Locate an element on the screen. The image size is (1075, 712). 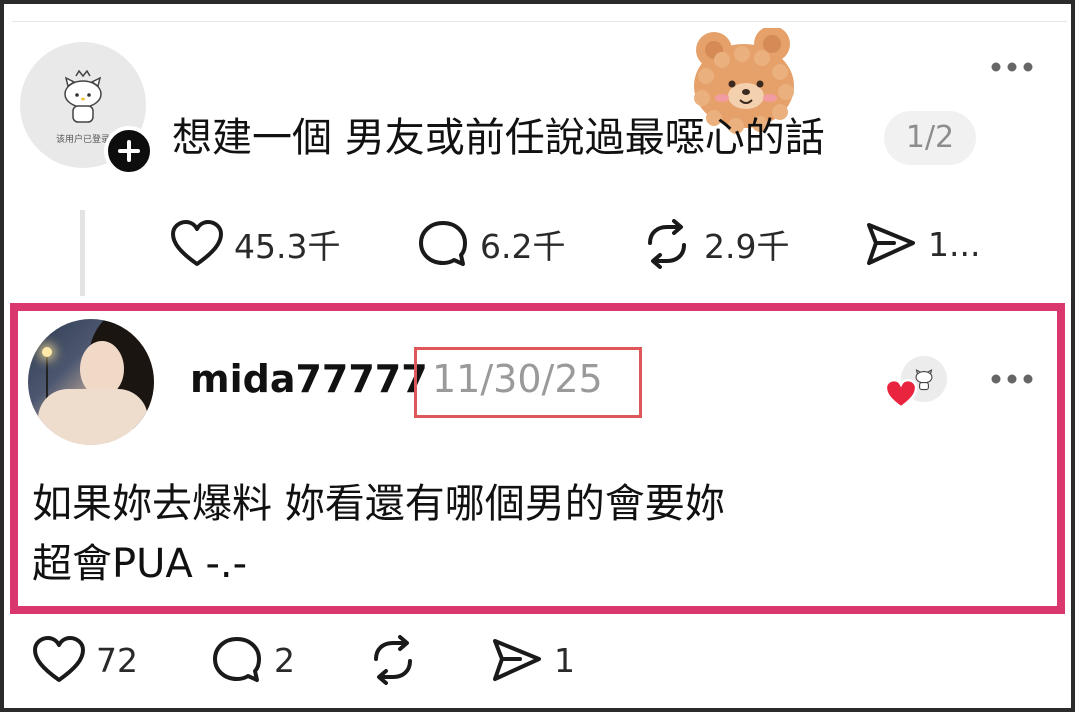
thread-connector-line is located at coordinates (82, 253).